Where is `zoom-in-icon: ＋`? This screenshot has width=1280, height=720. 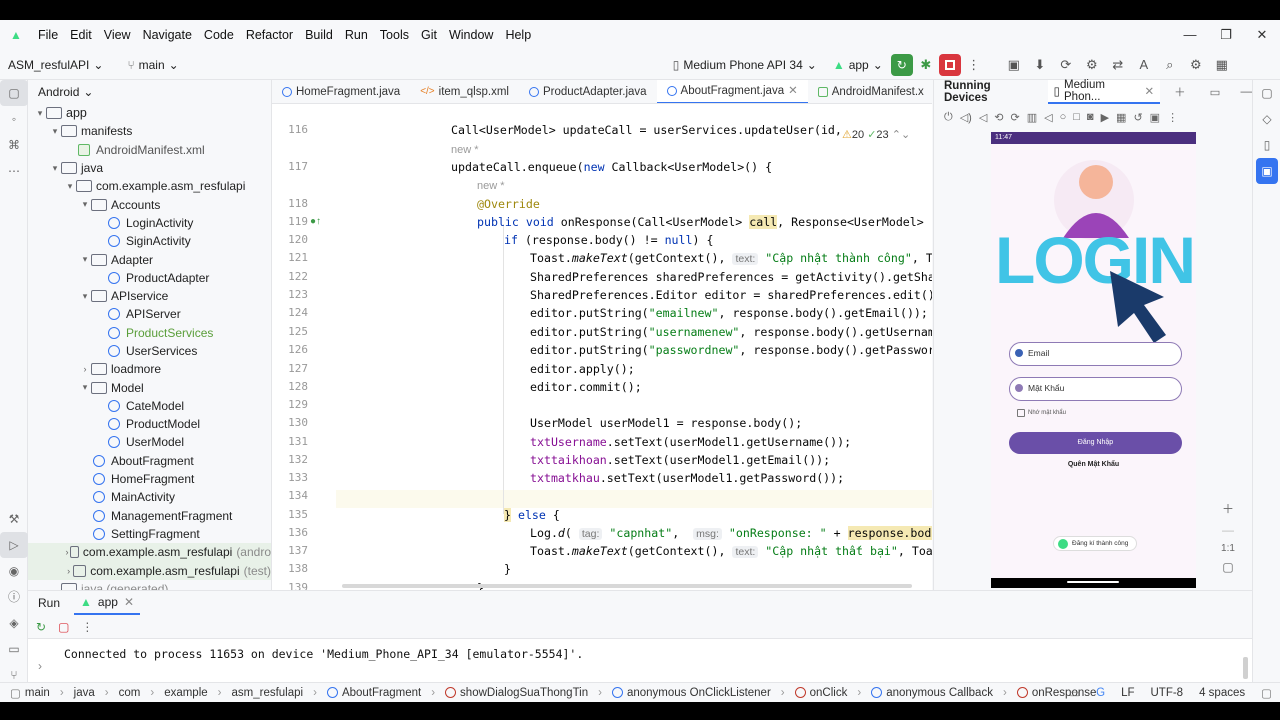
zoom-in-icon: ＋ is located at coordinates (1228, 508).